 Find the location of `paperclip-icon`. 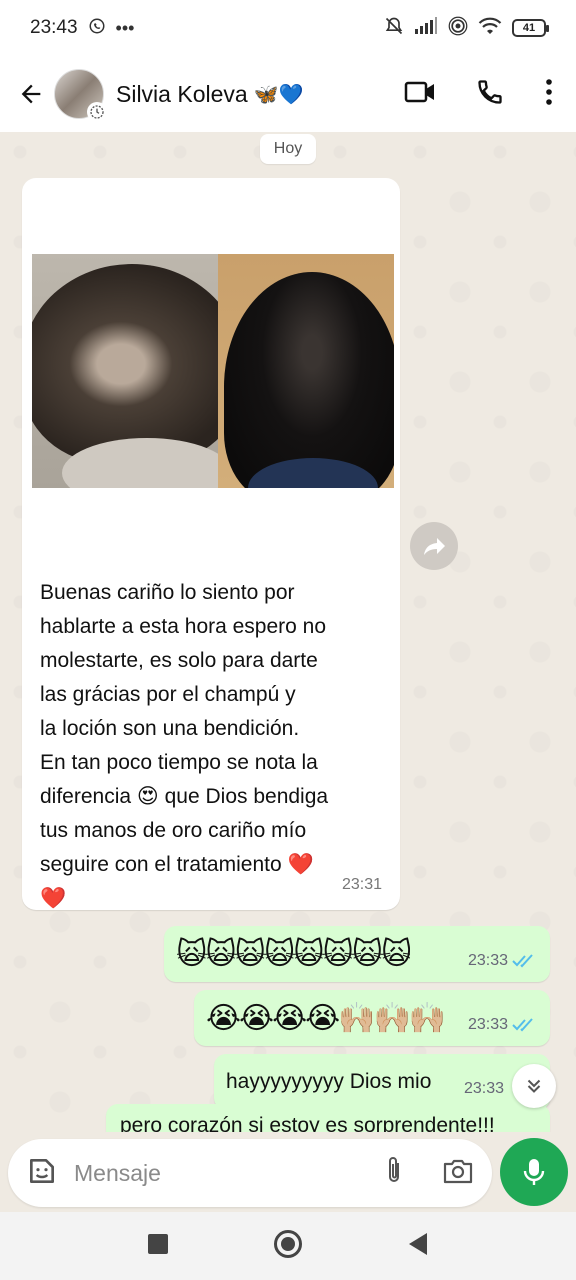

paperclip-icon is located at coordinates (394, 1169).